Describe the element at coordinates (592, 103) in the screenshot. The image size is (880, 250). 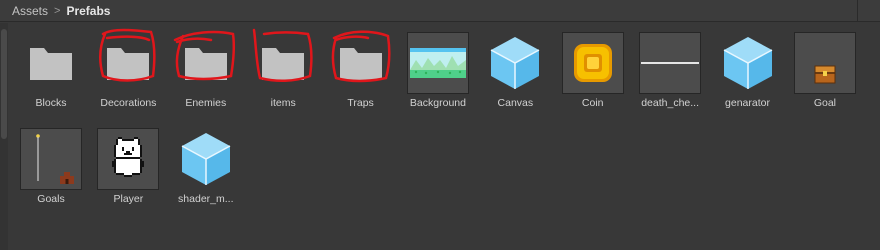
I see `asset-label: Coin` at that location.